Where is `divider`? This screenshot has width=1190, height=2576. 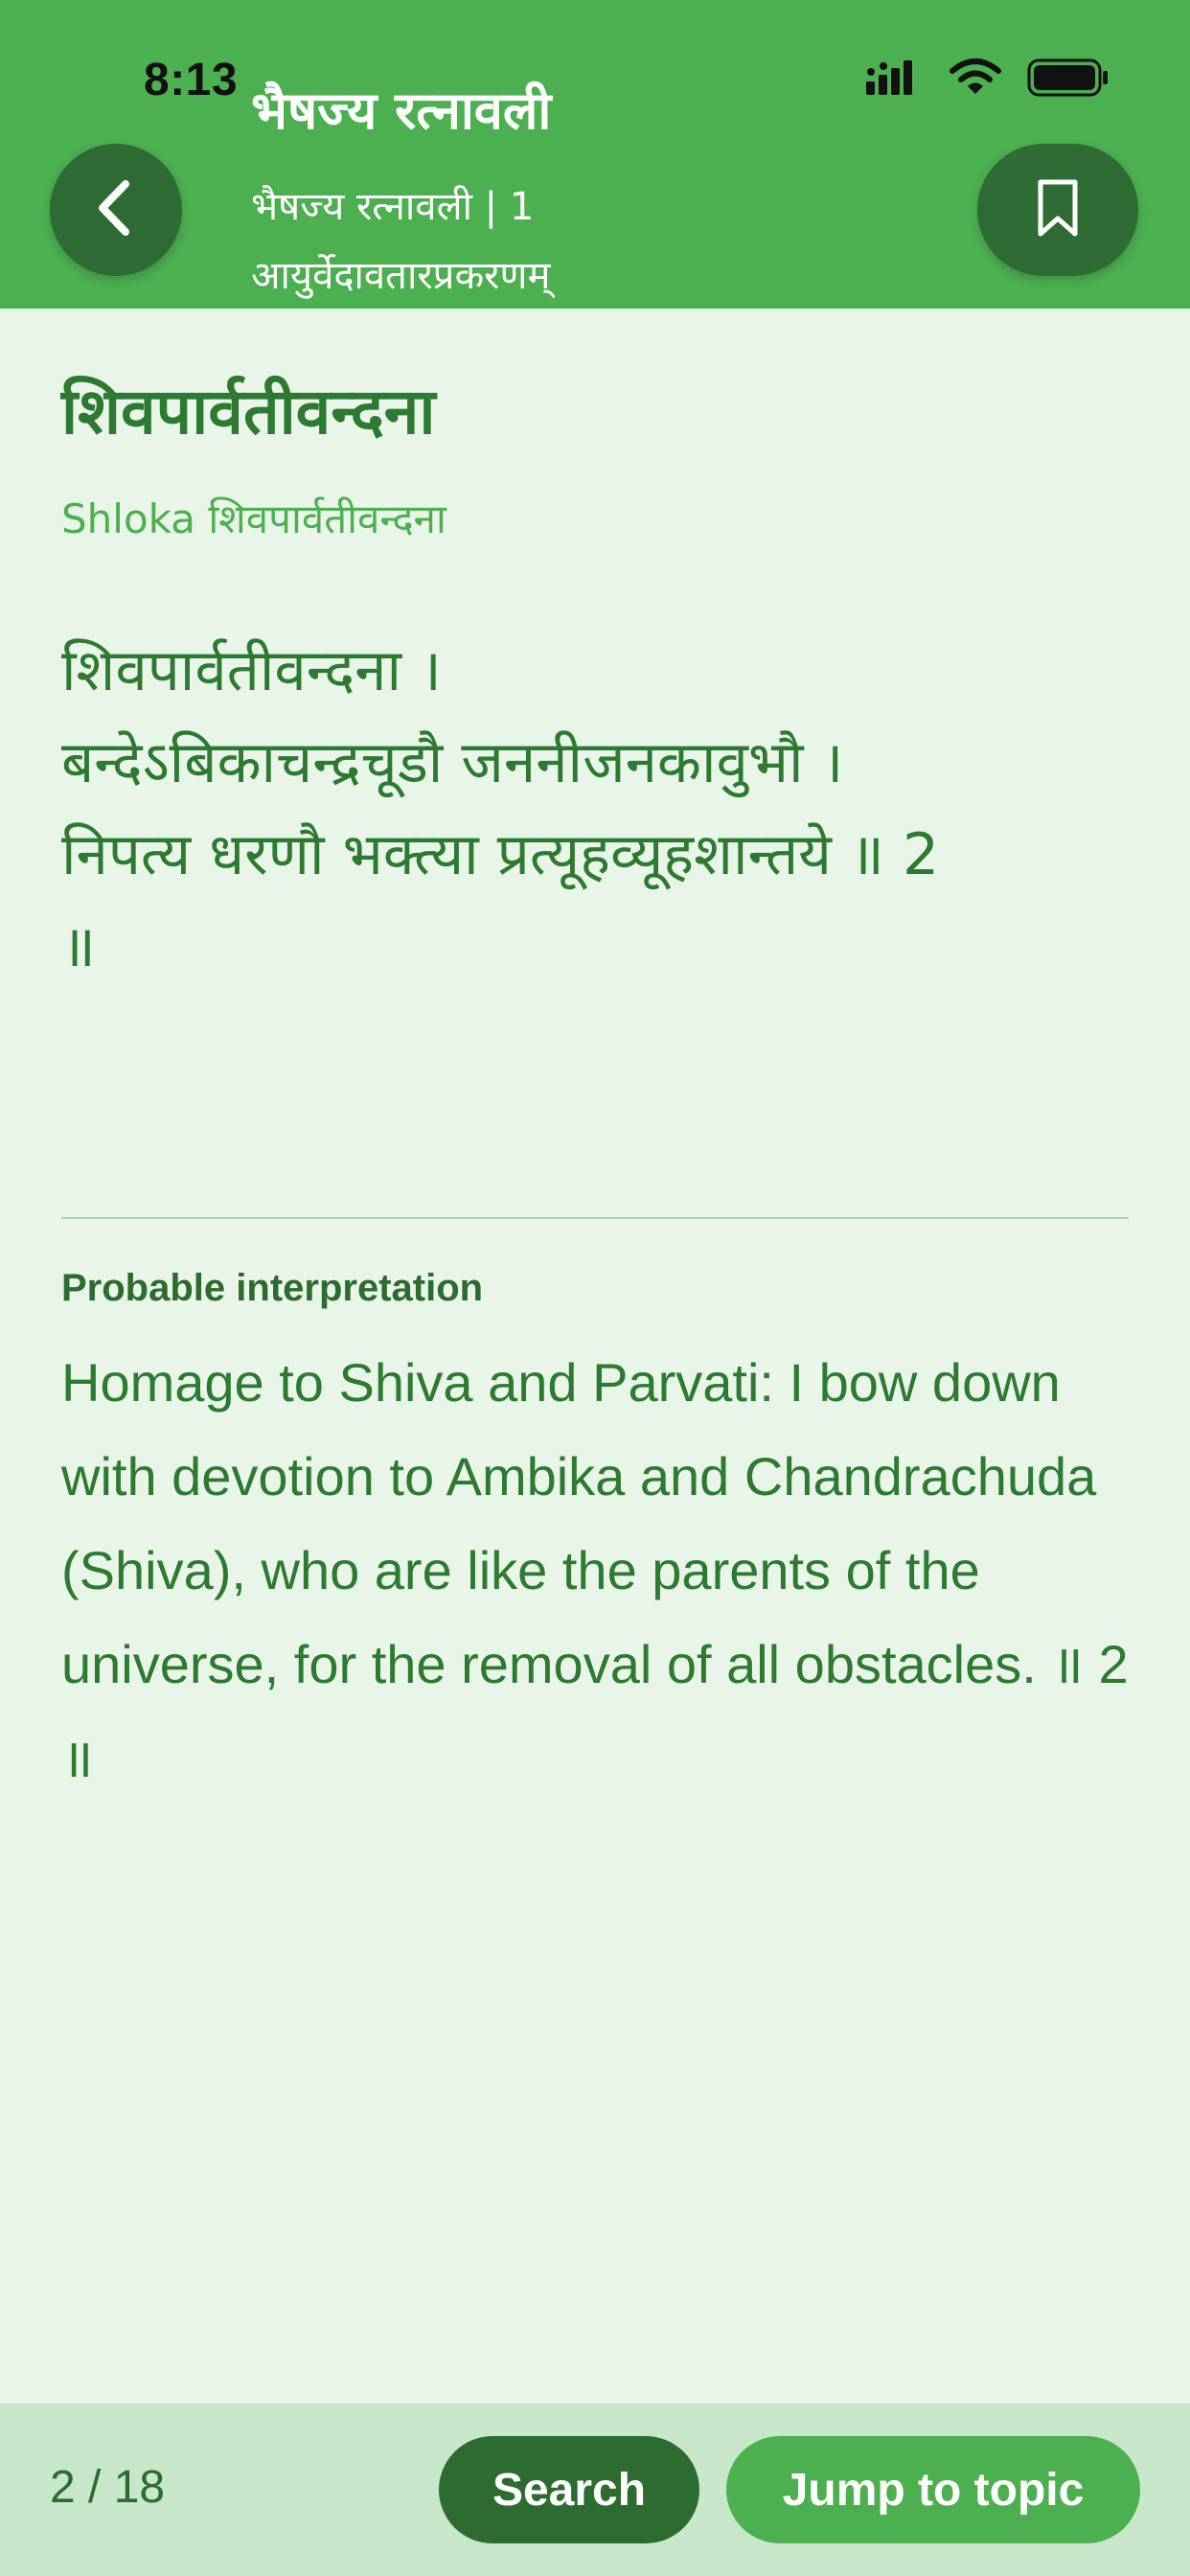 divider is located at coordinates (595, 1218).